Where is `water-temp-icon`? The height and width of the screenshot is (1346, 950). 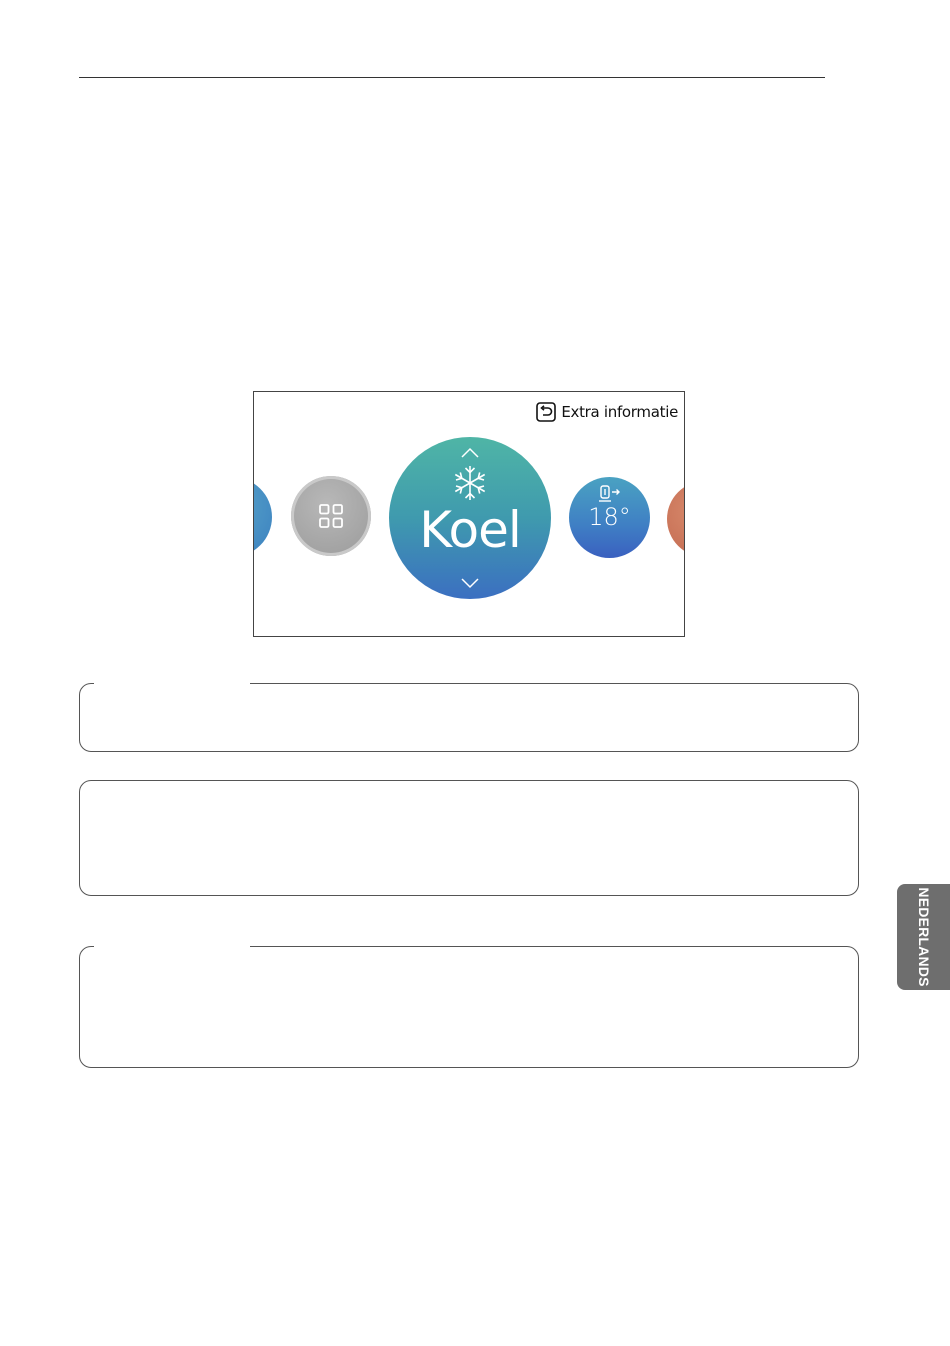 water-temp-icon is located at coordinates (609, 493).